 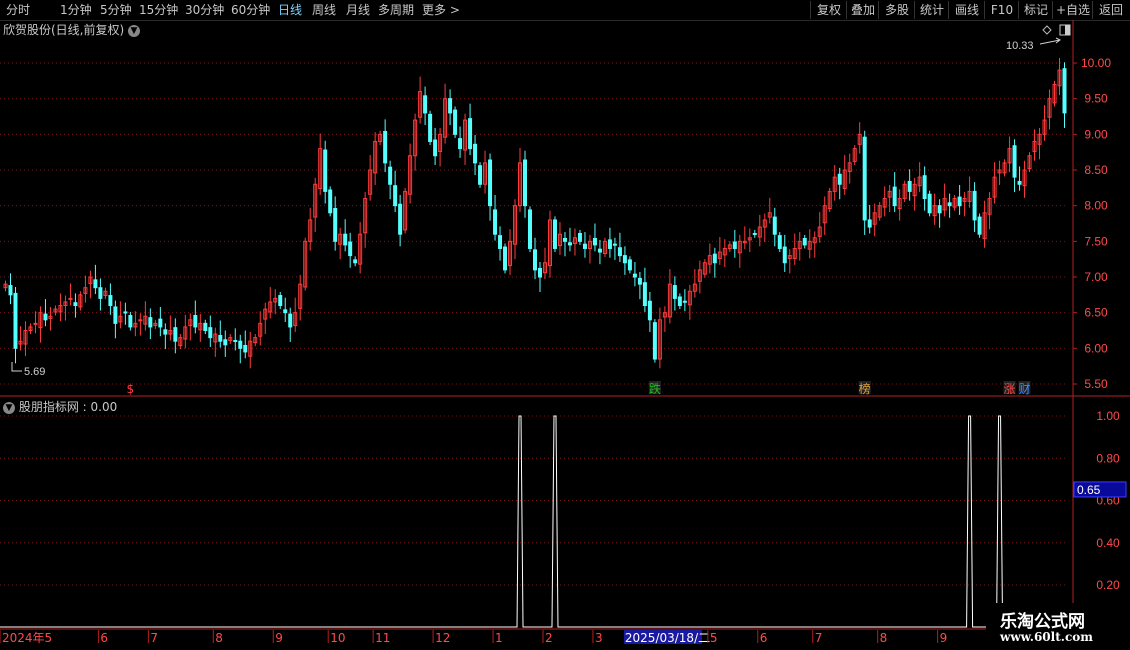 I want to click on date-axis: 2024年5 6 7 8 9 10 11 12 1 2 3 2025/03/18/二 5 6 7 8 9, so click(x=473, y=637).